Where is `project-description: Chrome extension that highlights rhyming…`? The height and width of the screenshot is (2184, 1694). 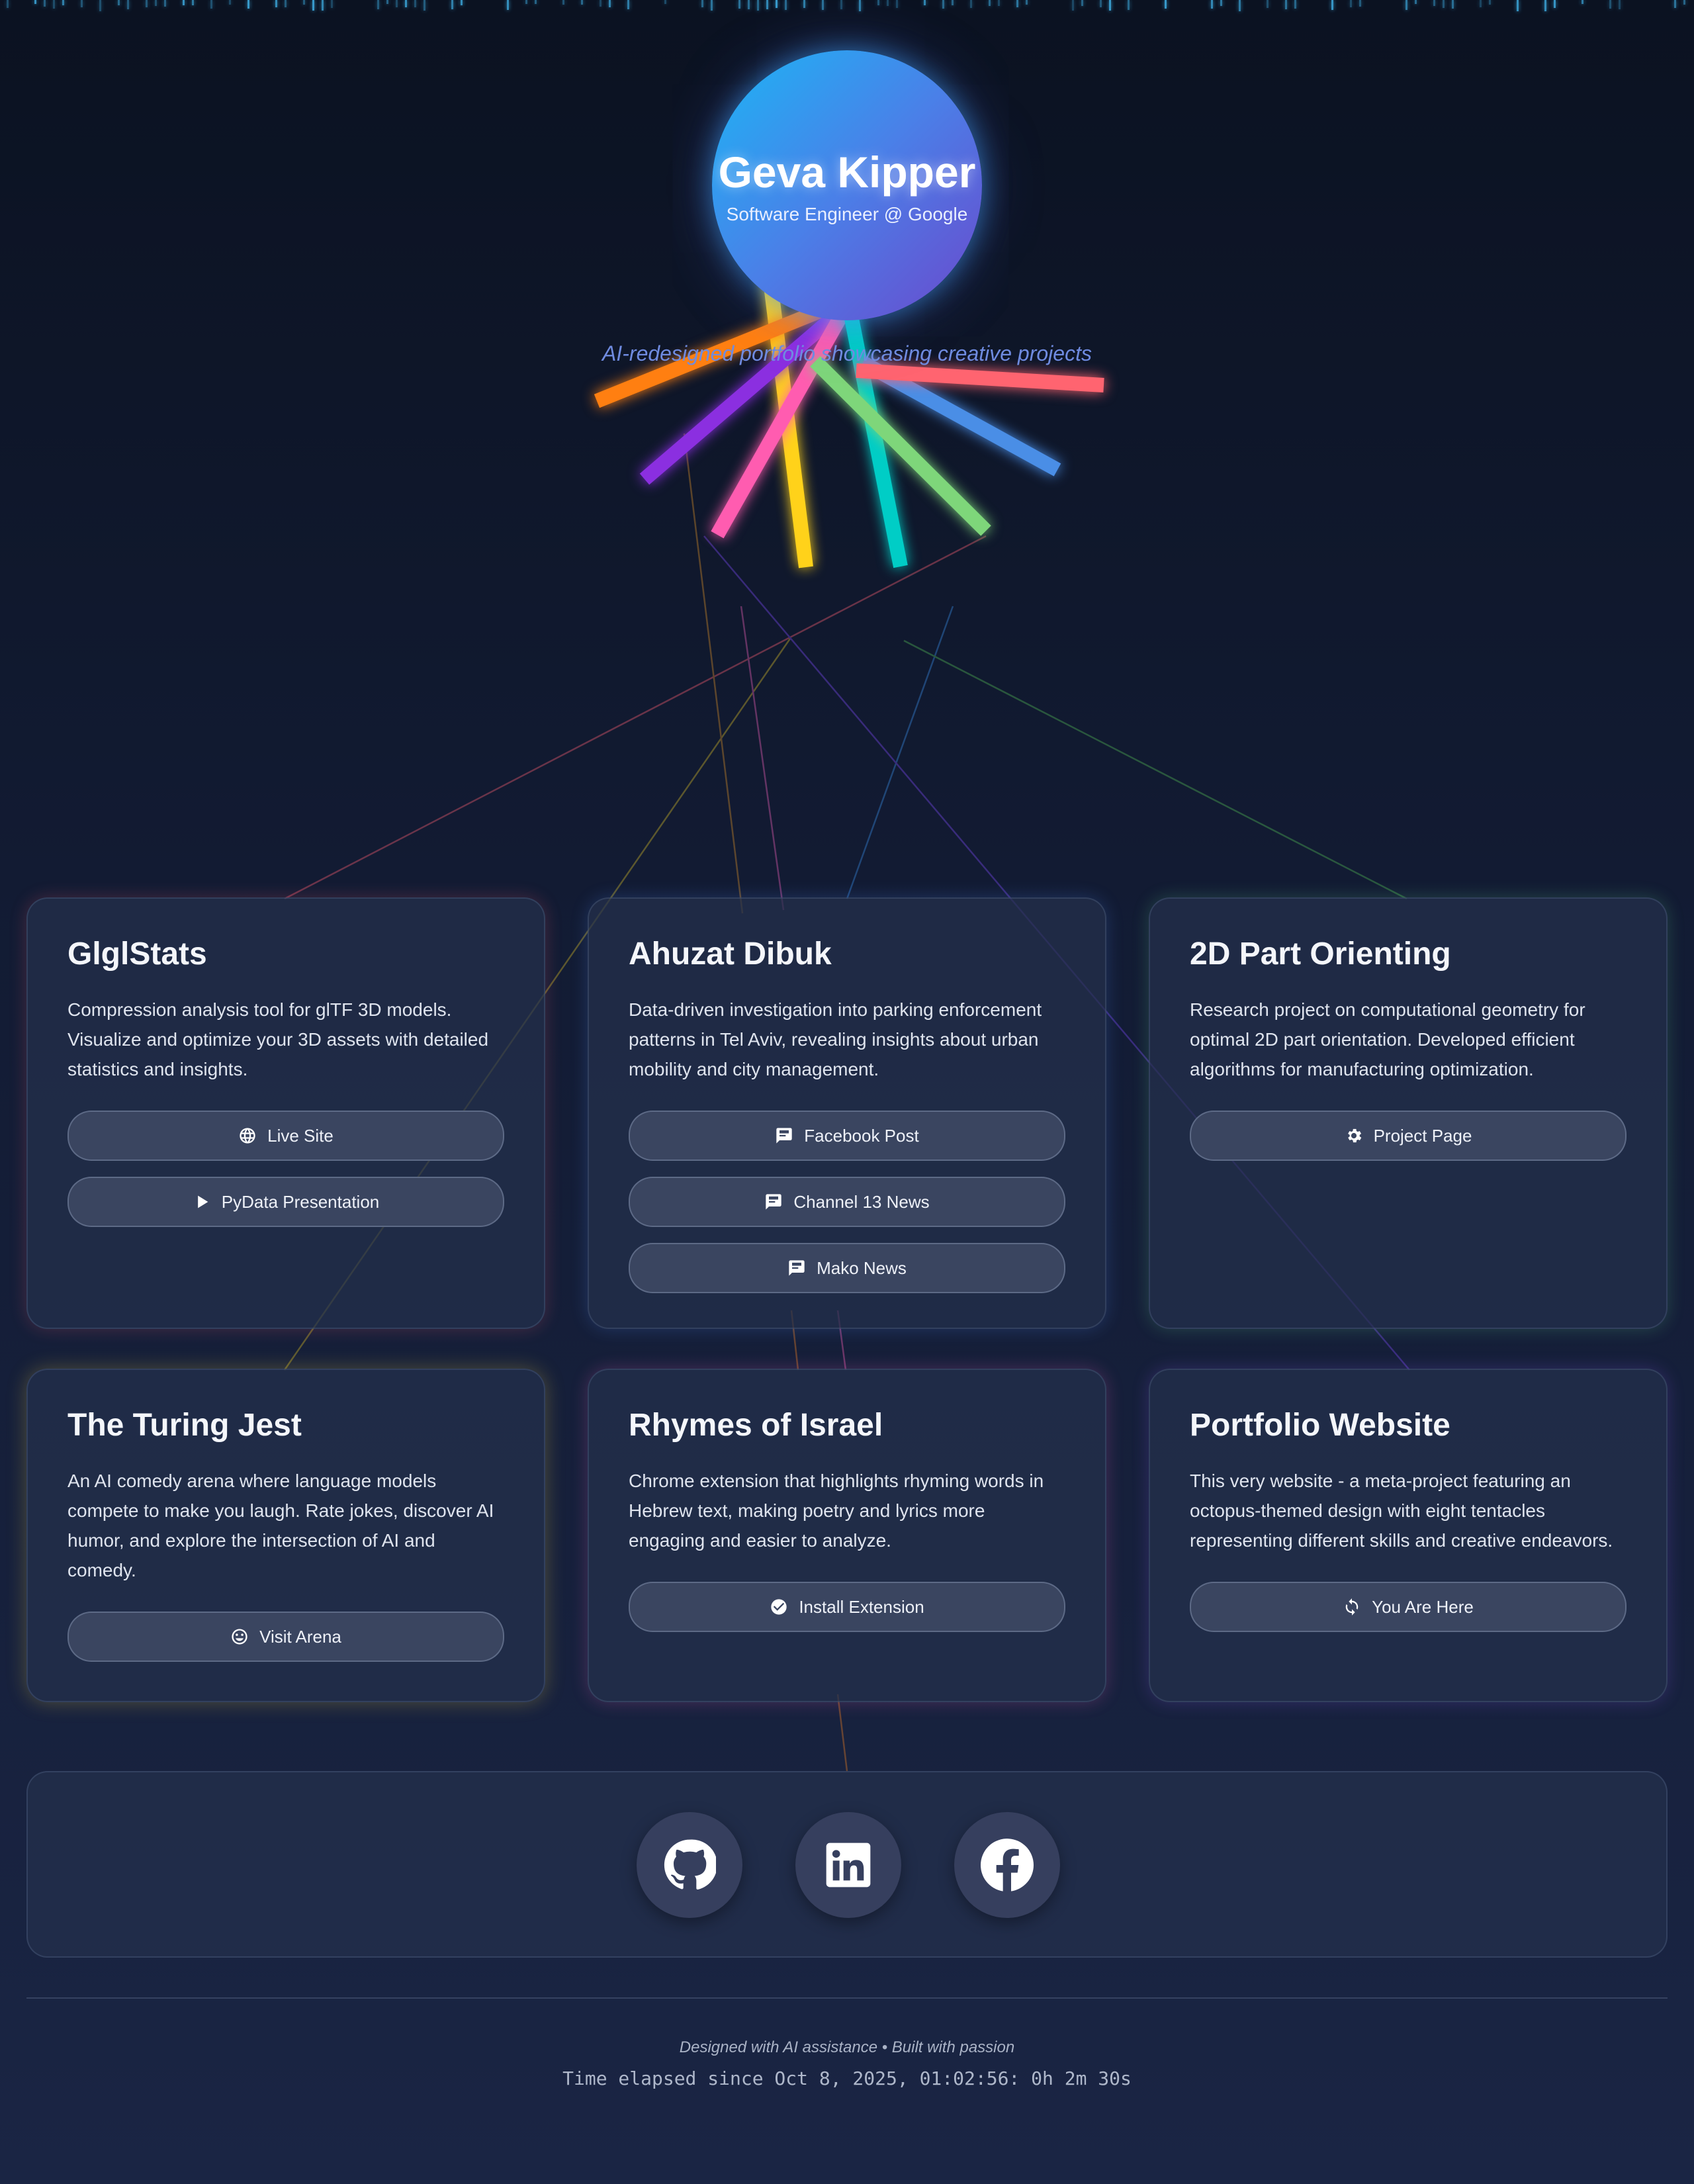
project-description: Chrome extension that highlights rhyming… is located at coordinates (836, 1511).